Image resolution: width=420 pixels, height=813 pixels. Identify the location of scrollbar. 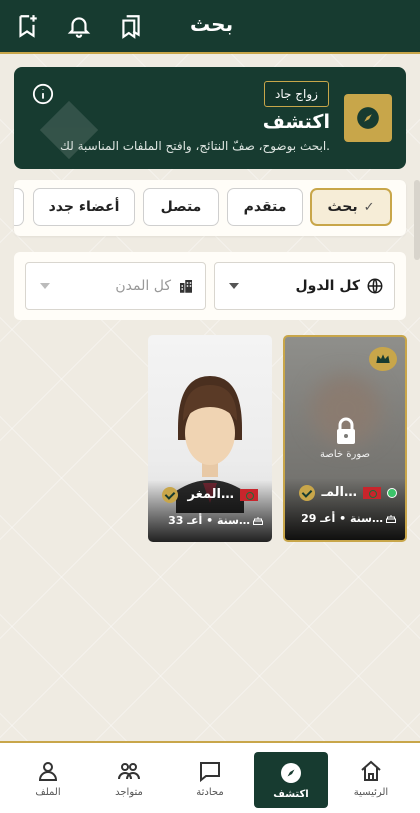
(417, 220).